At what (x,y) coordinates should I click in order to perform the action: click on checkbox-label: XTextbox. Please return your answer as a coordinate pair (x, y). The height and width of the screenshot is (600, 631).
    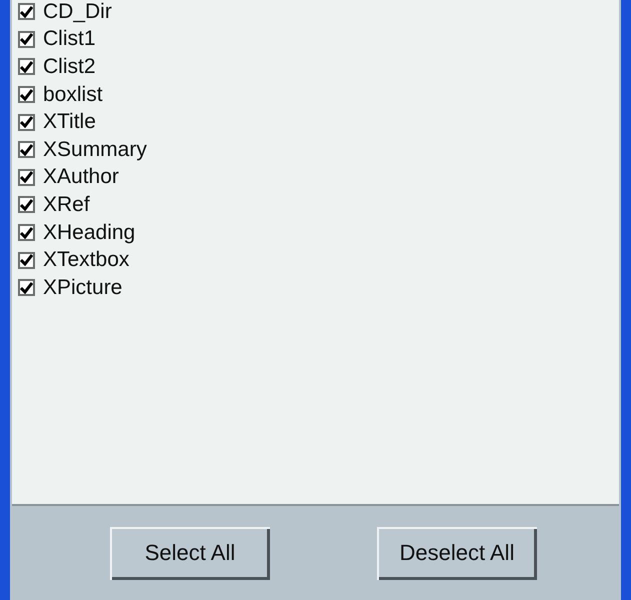
    Looking at the image, I should click on (86, 260).